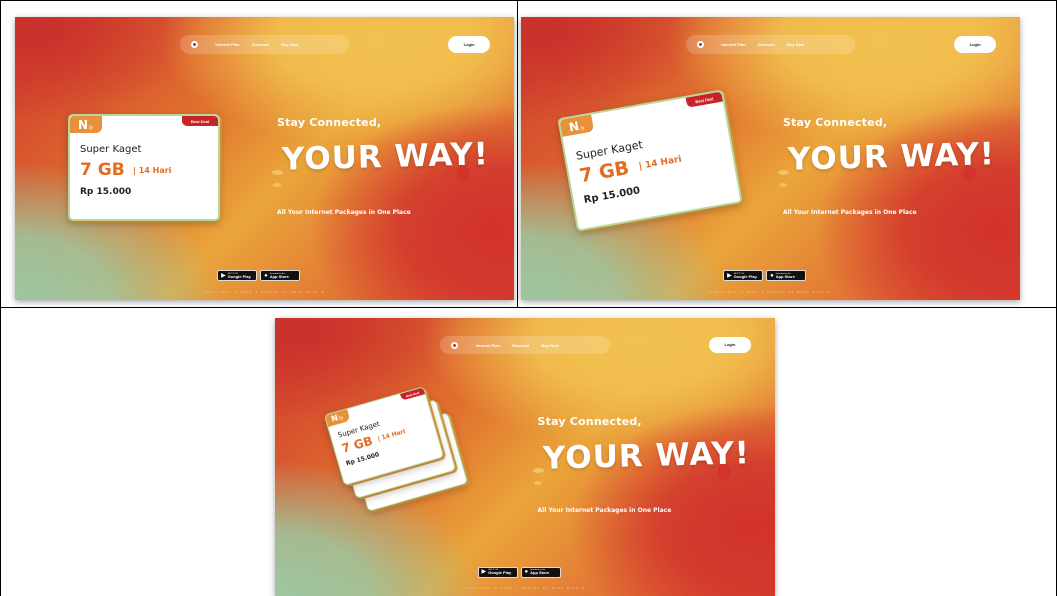 Image resolution: width=1057 pixels, height=596 pixels. Describe the element at coordinates (528, 0) in the screenshot. I see `frame-top-border` at that location.